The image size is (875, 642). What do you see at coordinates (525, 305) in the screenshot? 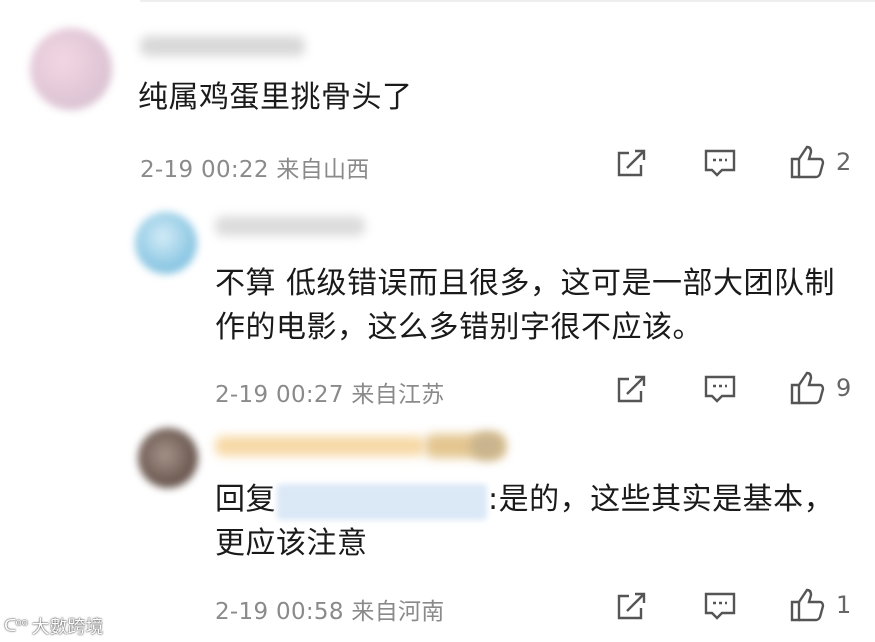
I see `comment-text: 不算 低级错误而且很多，这可是一部大团队制作的电影，这么多错别字很不应该。` at bounding box center [525, 305].